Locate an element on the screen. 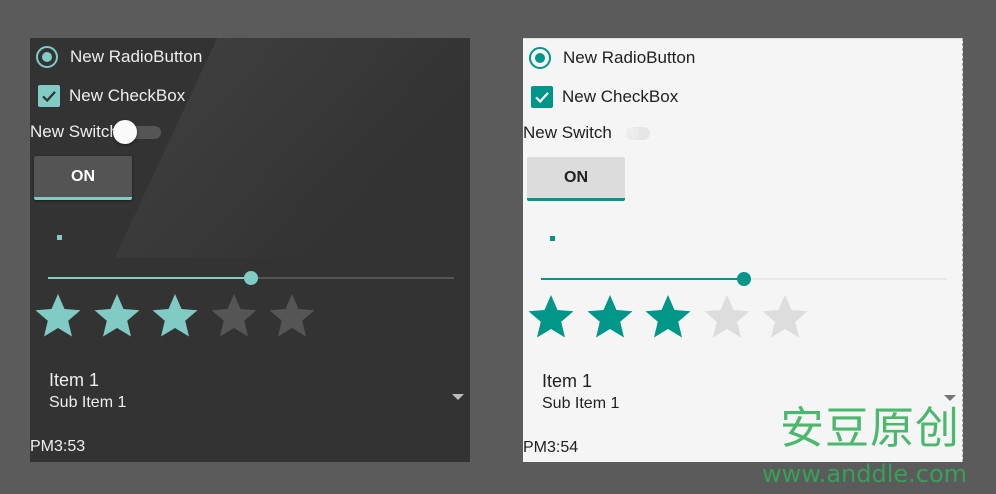  text-clock: PM3:54 is located at coordinates (551, 447).